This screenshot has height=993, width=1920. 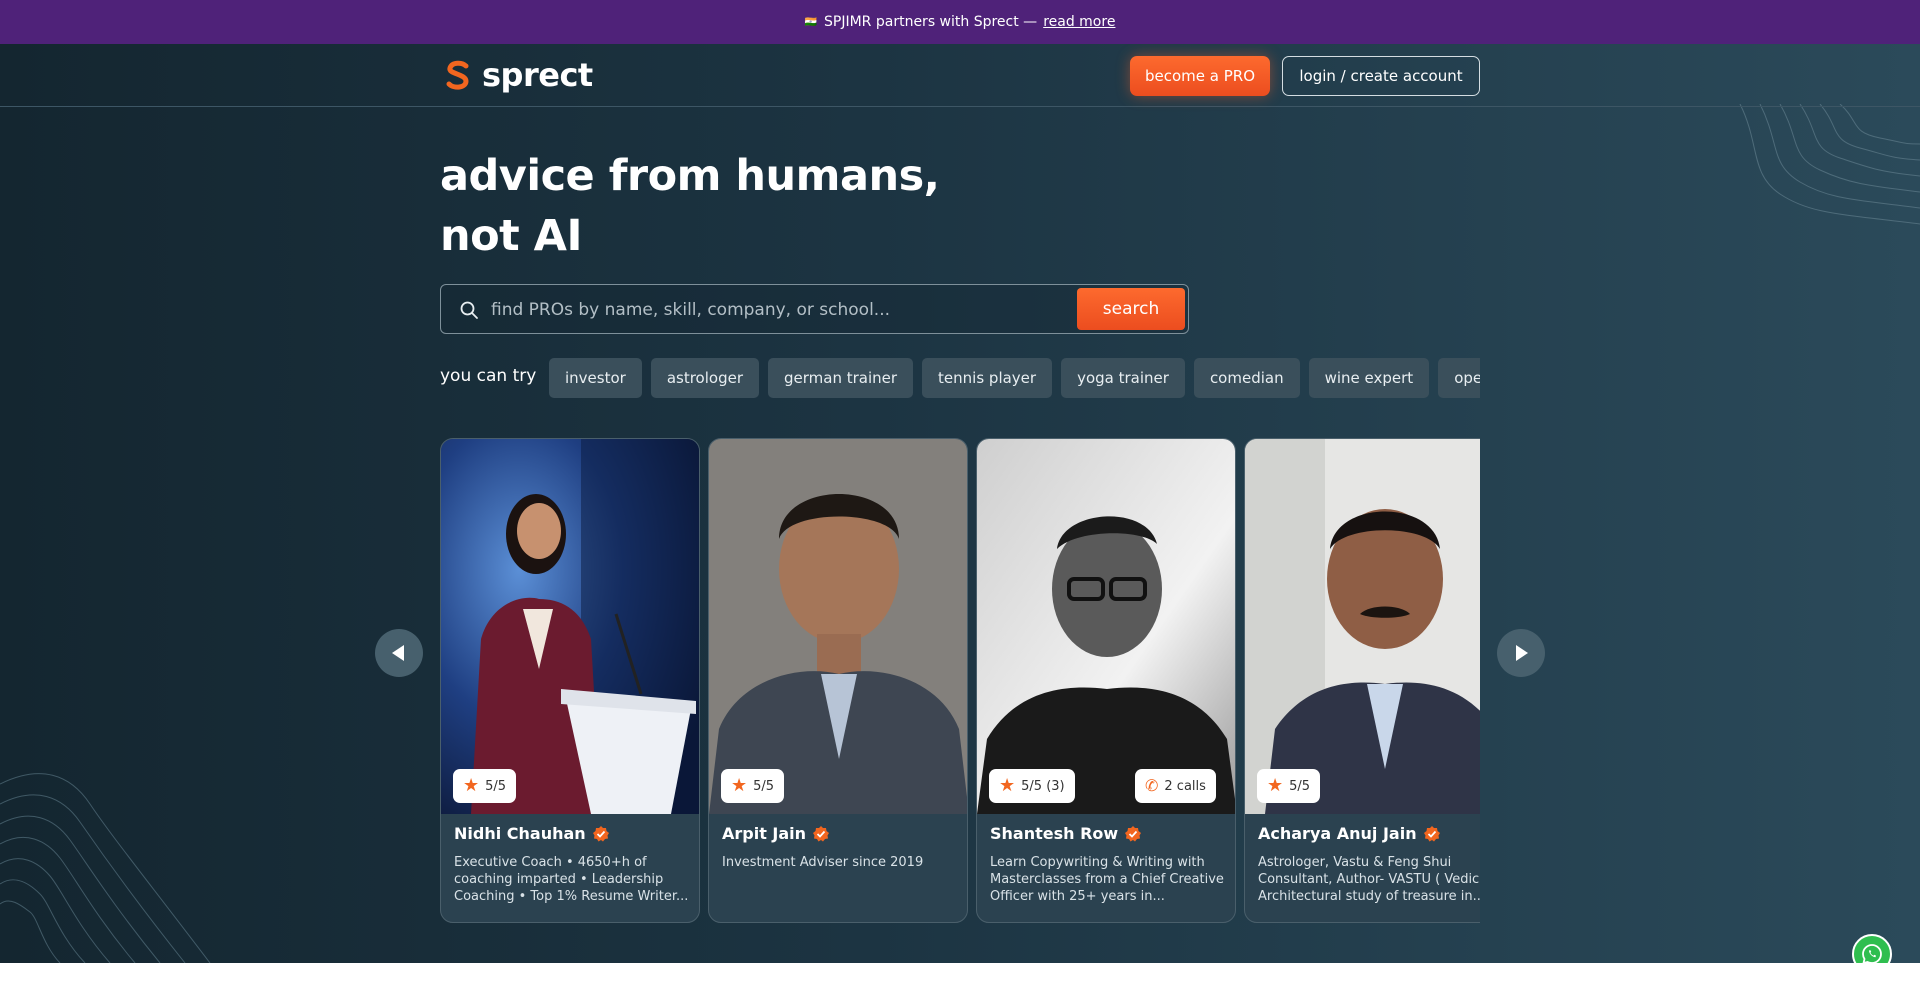 I want to click on chip-astrologer: astrologer, so click(x=704, y=378).